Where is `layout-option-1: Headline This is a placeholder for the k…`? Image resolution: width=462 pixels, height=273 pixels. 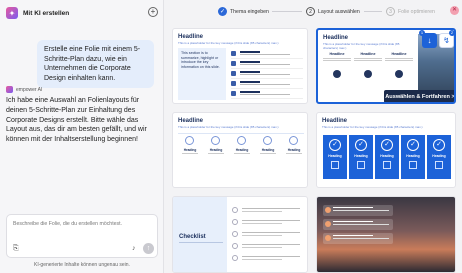
layout-option-1: Headline This is a placeholder for the k… is located at coordinates (240, 66).